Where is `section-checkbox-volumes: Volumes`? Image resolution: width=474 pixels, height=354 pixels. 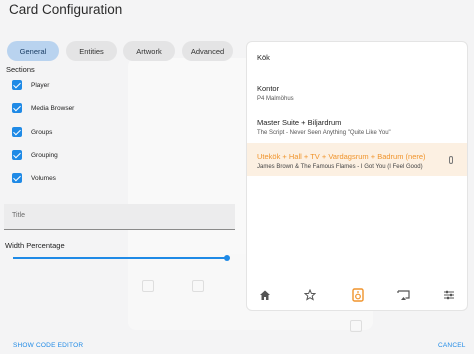 section-checkbox-volumes: Volumes is located at coordinates (34, 178).